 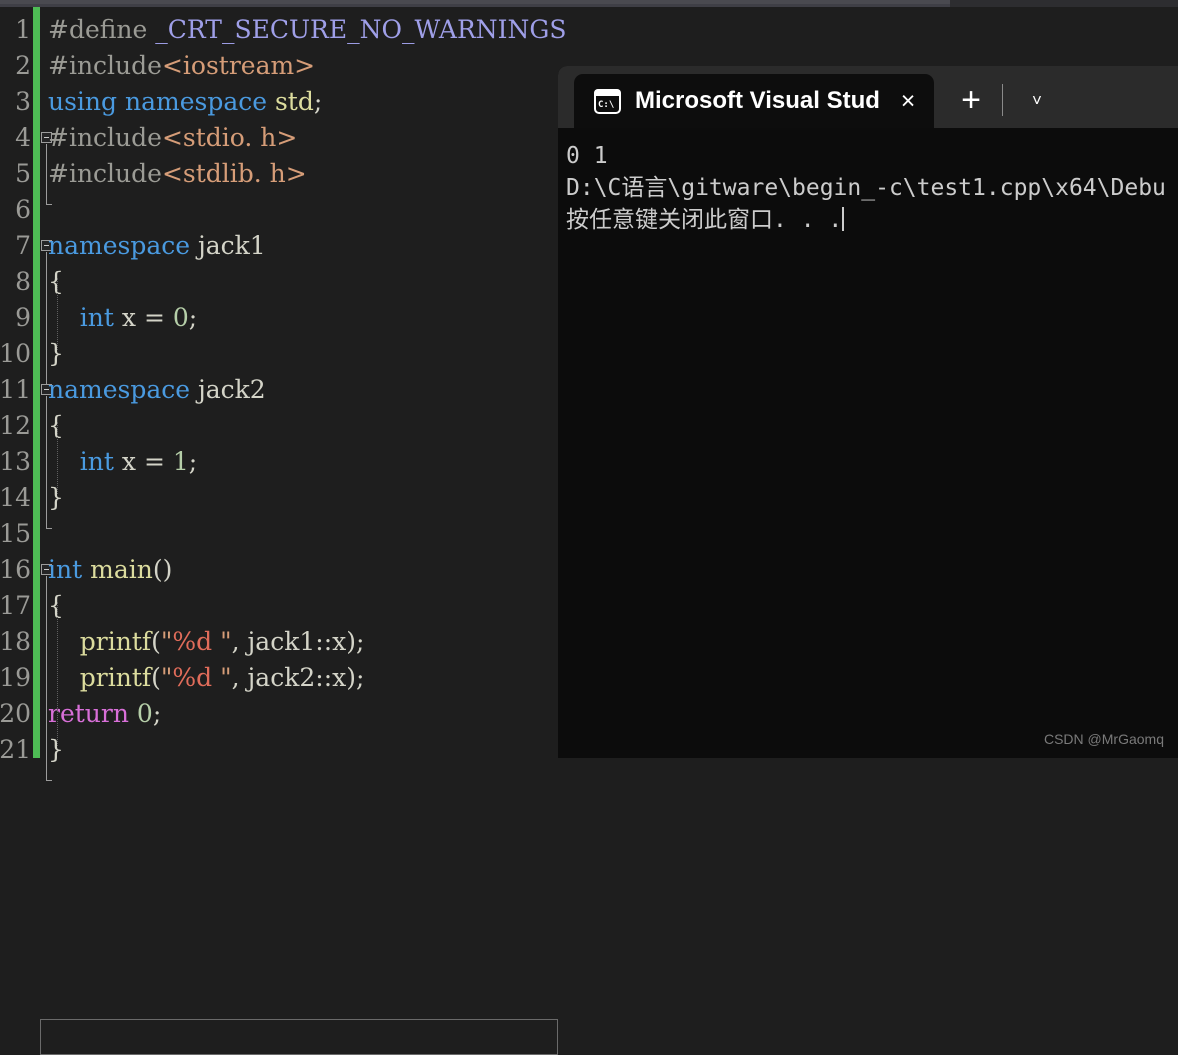 What do you see at coordinates (23, 245) in the screenshot?
I see `line-number: 7` at bounding box center [23, 245].